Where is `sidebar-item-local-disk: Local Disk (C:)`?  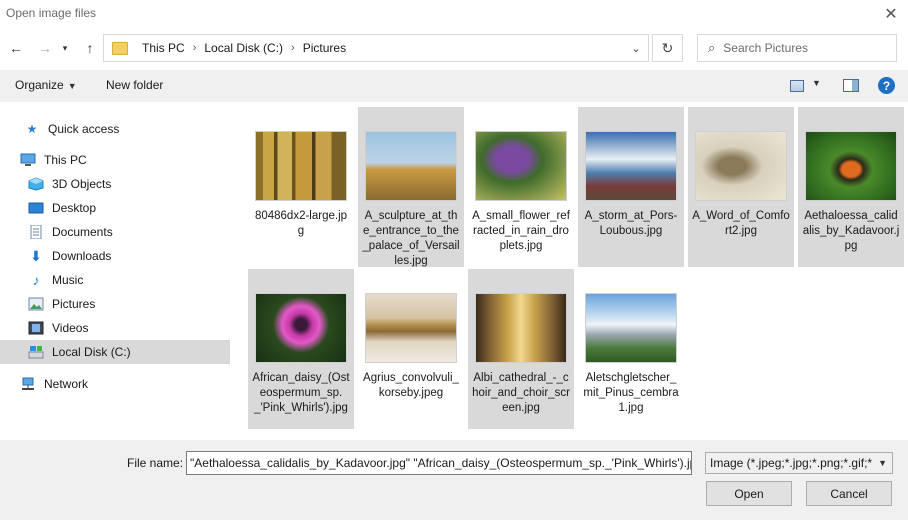 sidebar-item-local-disk: Local Disk (C:) is located at coordinates (115, 352).